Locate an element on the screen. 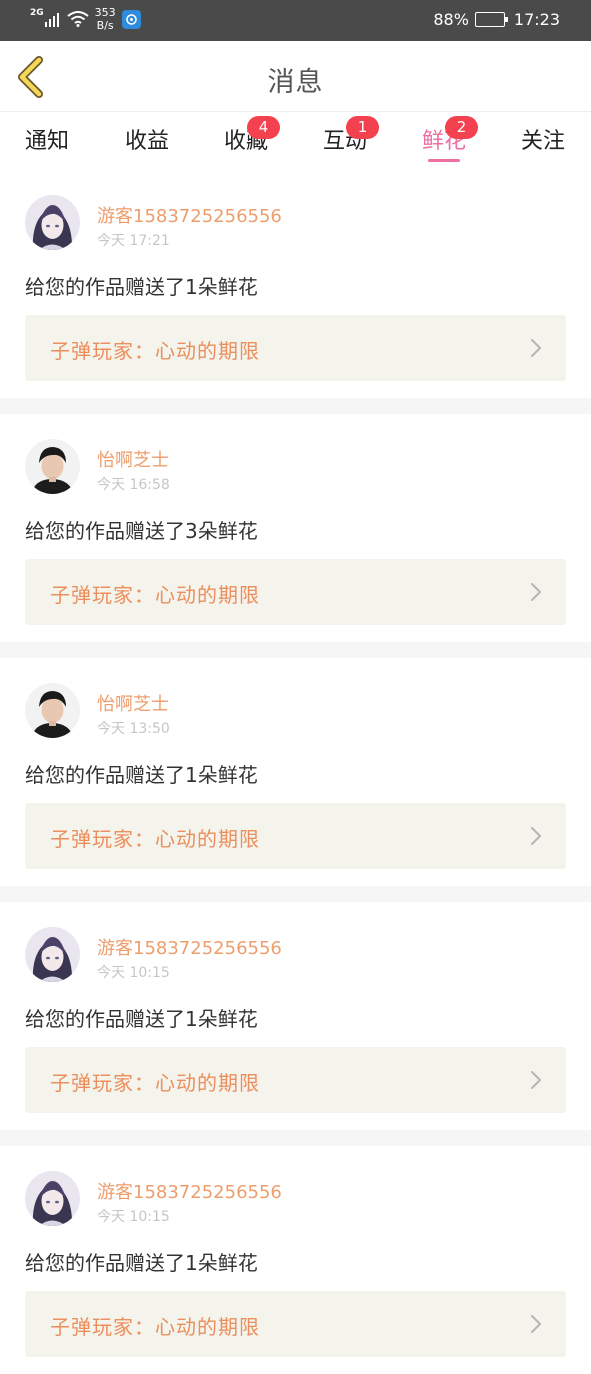  tab-earnings: 收益 is located at coordinates (147, 139).